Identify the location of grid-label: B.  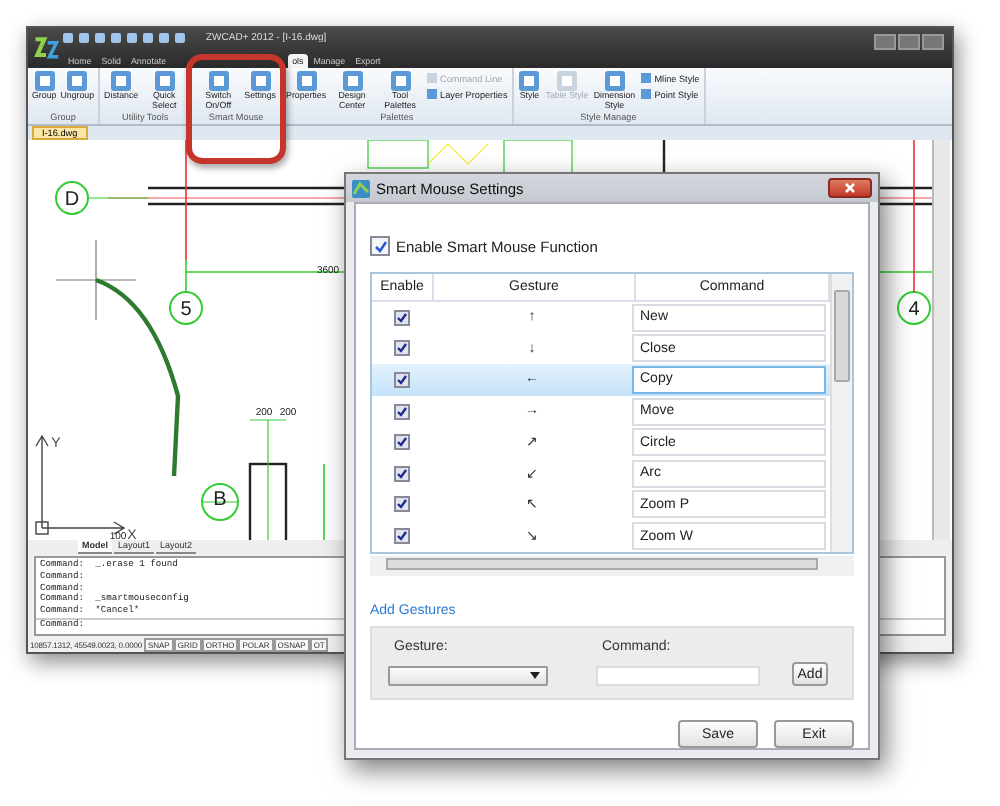
(220, 500).